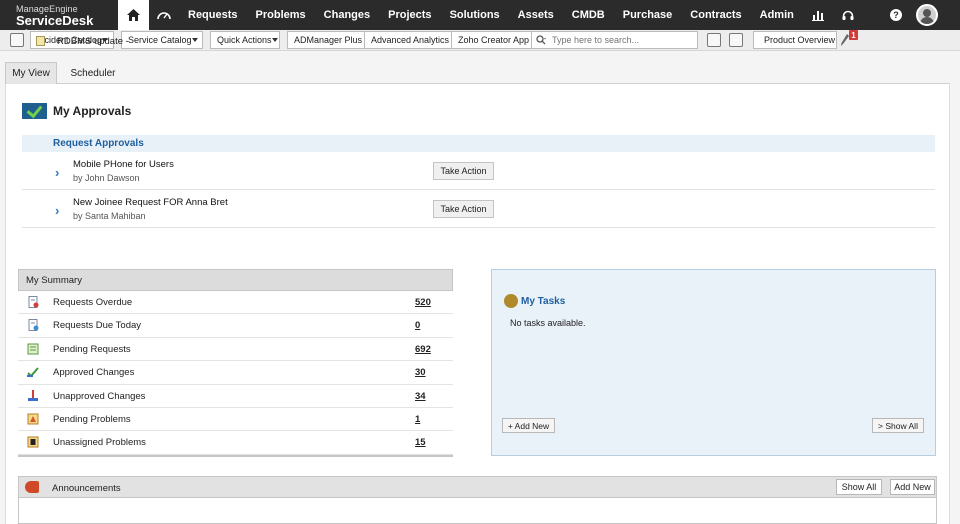  I want to click on overdue-icon, so click(33, 302).